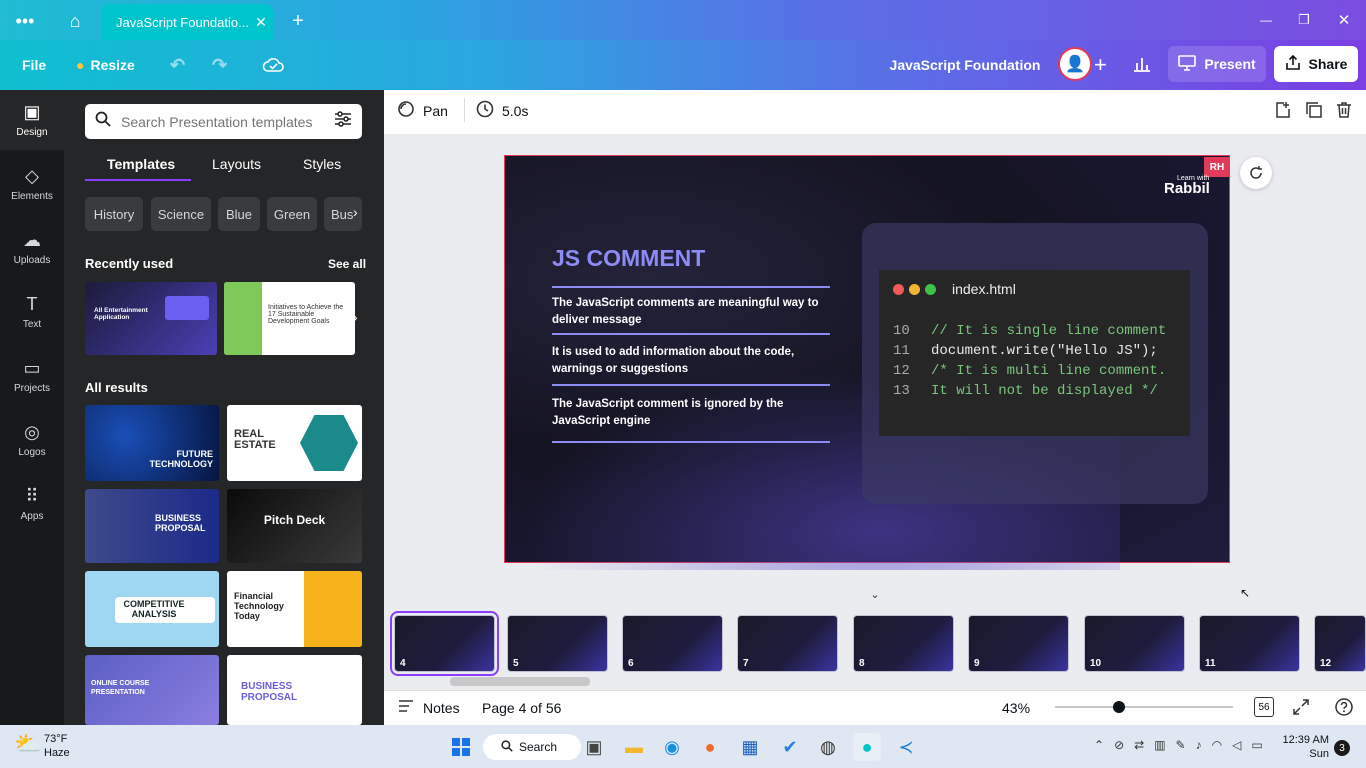 The height and width of the screenshot is (768, 1366). Describe the element at coordinates (27, 744) in the screenshot. I see `weather-icon: ⛅` at that location.